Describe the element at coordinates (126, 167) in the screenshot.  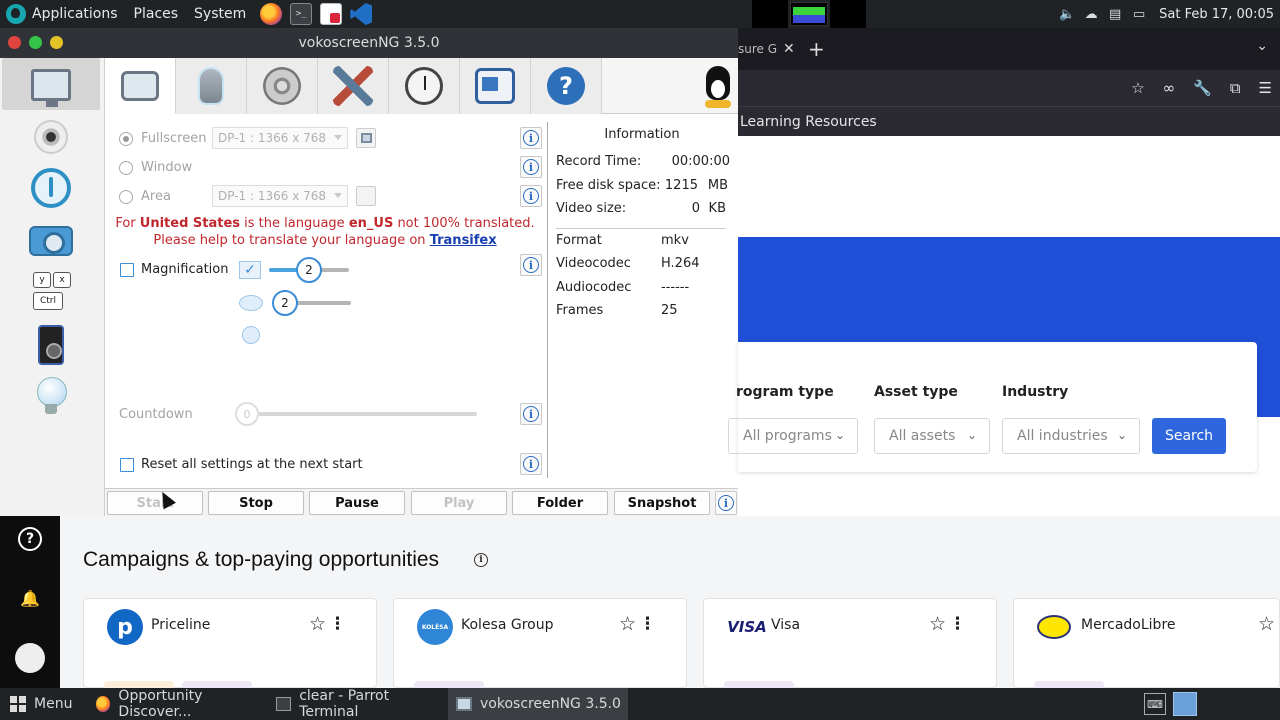
I see `window-radio` at that location.